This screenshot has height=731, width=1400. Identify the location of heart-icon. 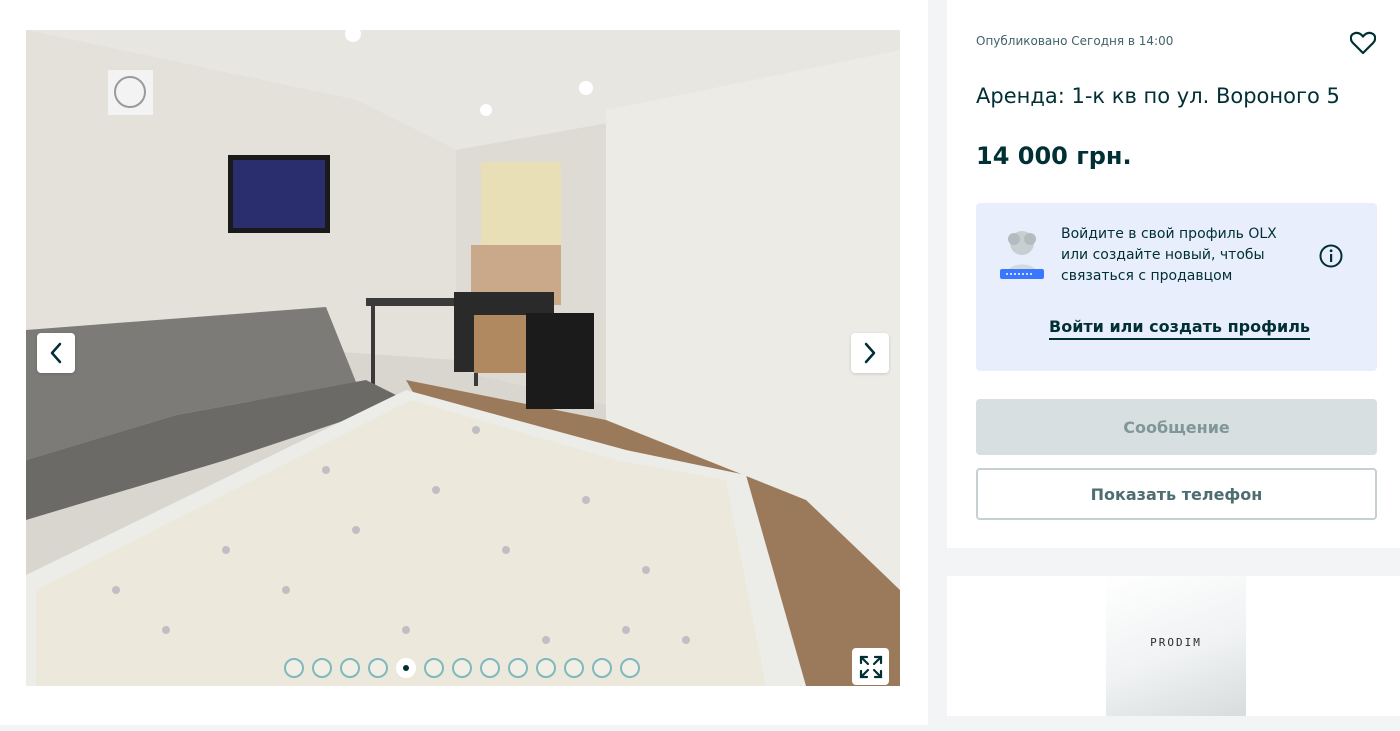
(1363, 43).